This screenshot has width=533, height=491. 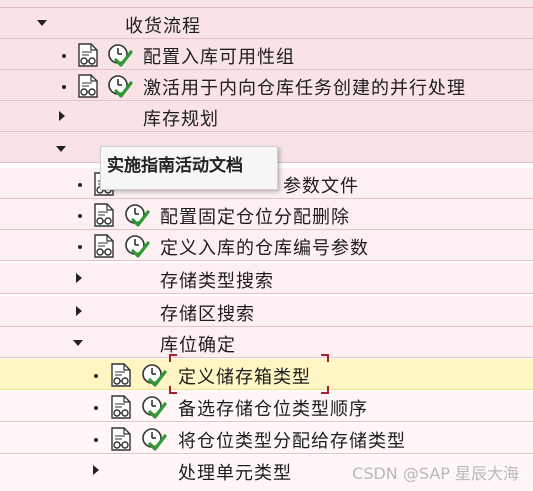 I want to click on tree-node-alternative-bin-type-sequence: 备选存储仓位类型顺序, so click(x=266, y=406).